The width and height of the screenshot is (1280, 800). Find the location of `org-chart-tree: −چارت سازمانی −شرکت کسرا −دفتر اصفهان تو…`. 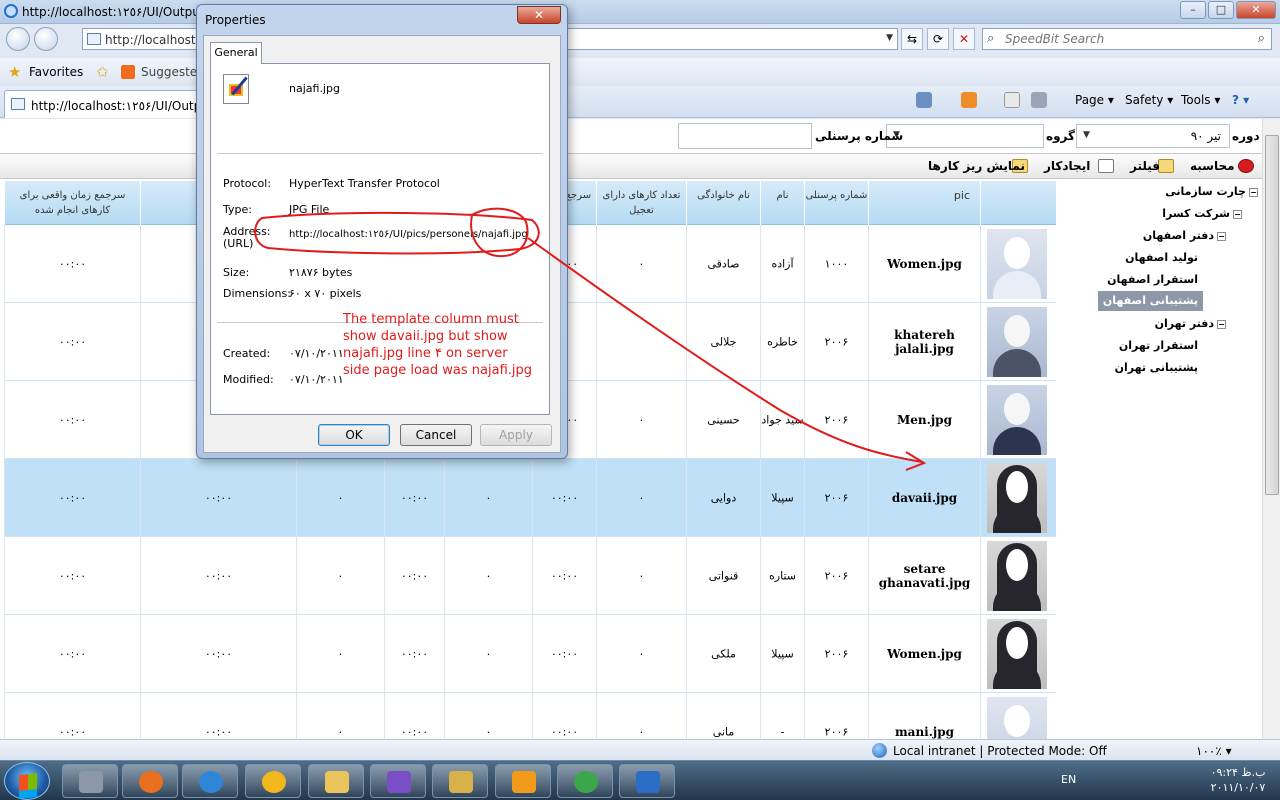

org-chart-tree: −چارت سازمانی −شرکت کسرا −دفتر اصفهان تو… is located at coordinates (1165, 281).